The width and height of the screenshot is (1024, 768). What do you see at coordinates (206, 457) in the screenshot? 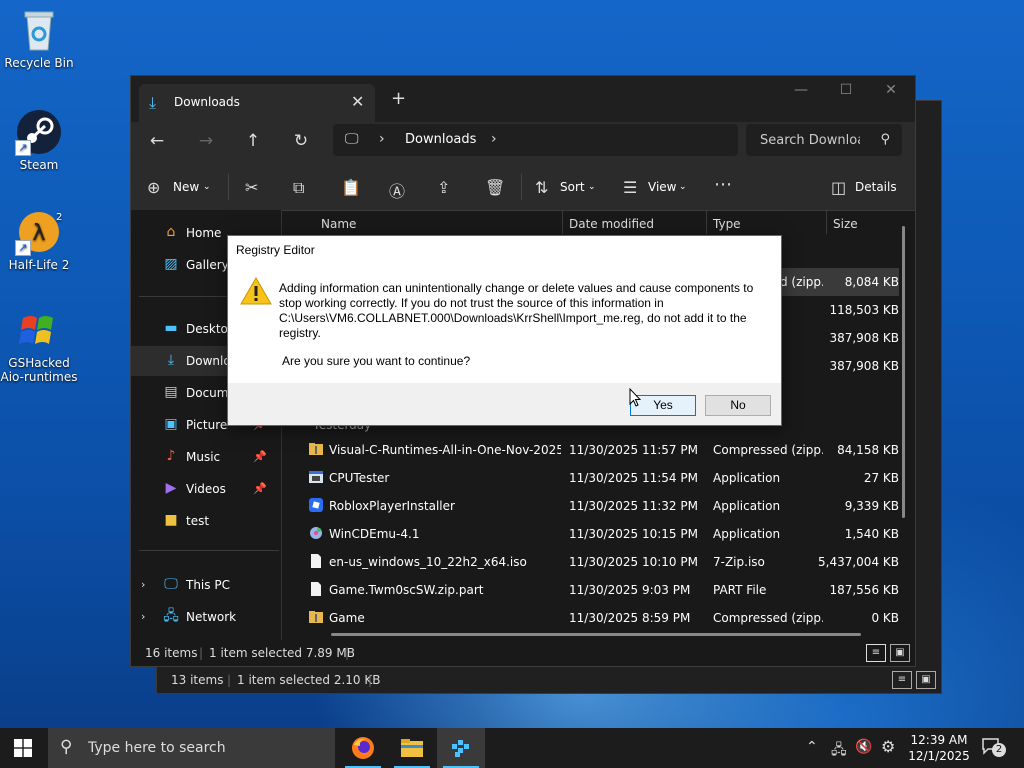
I see `sidebar-item-music: ♪ Music 📌` at bounding box center [206, 457].